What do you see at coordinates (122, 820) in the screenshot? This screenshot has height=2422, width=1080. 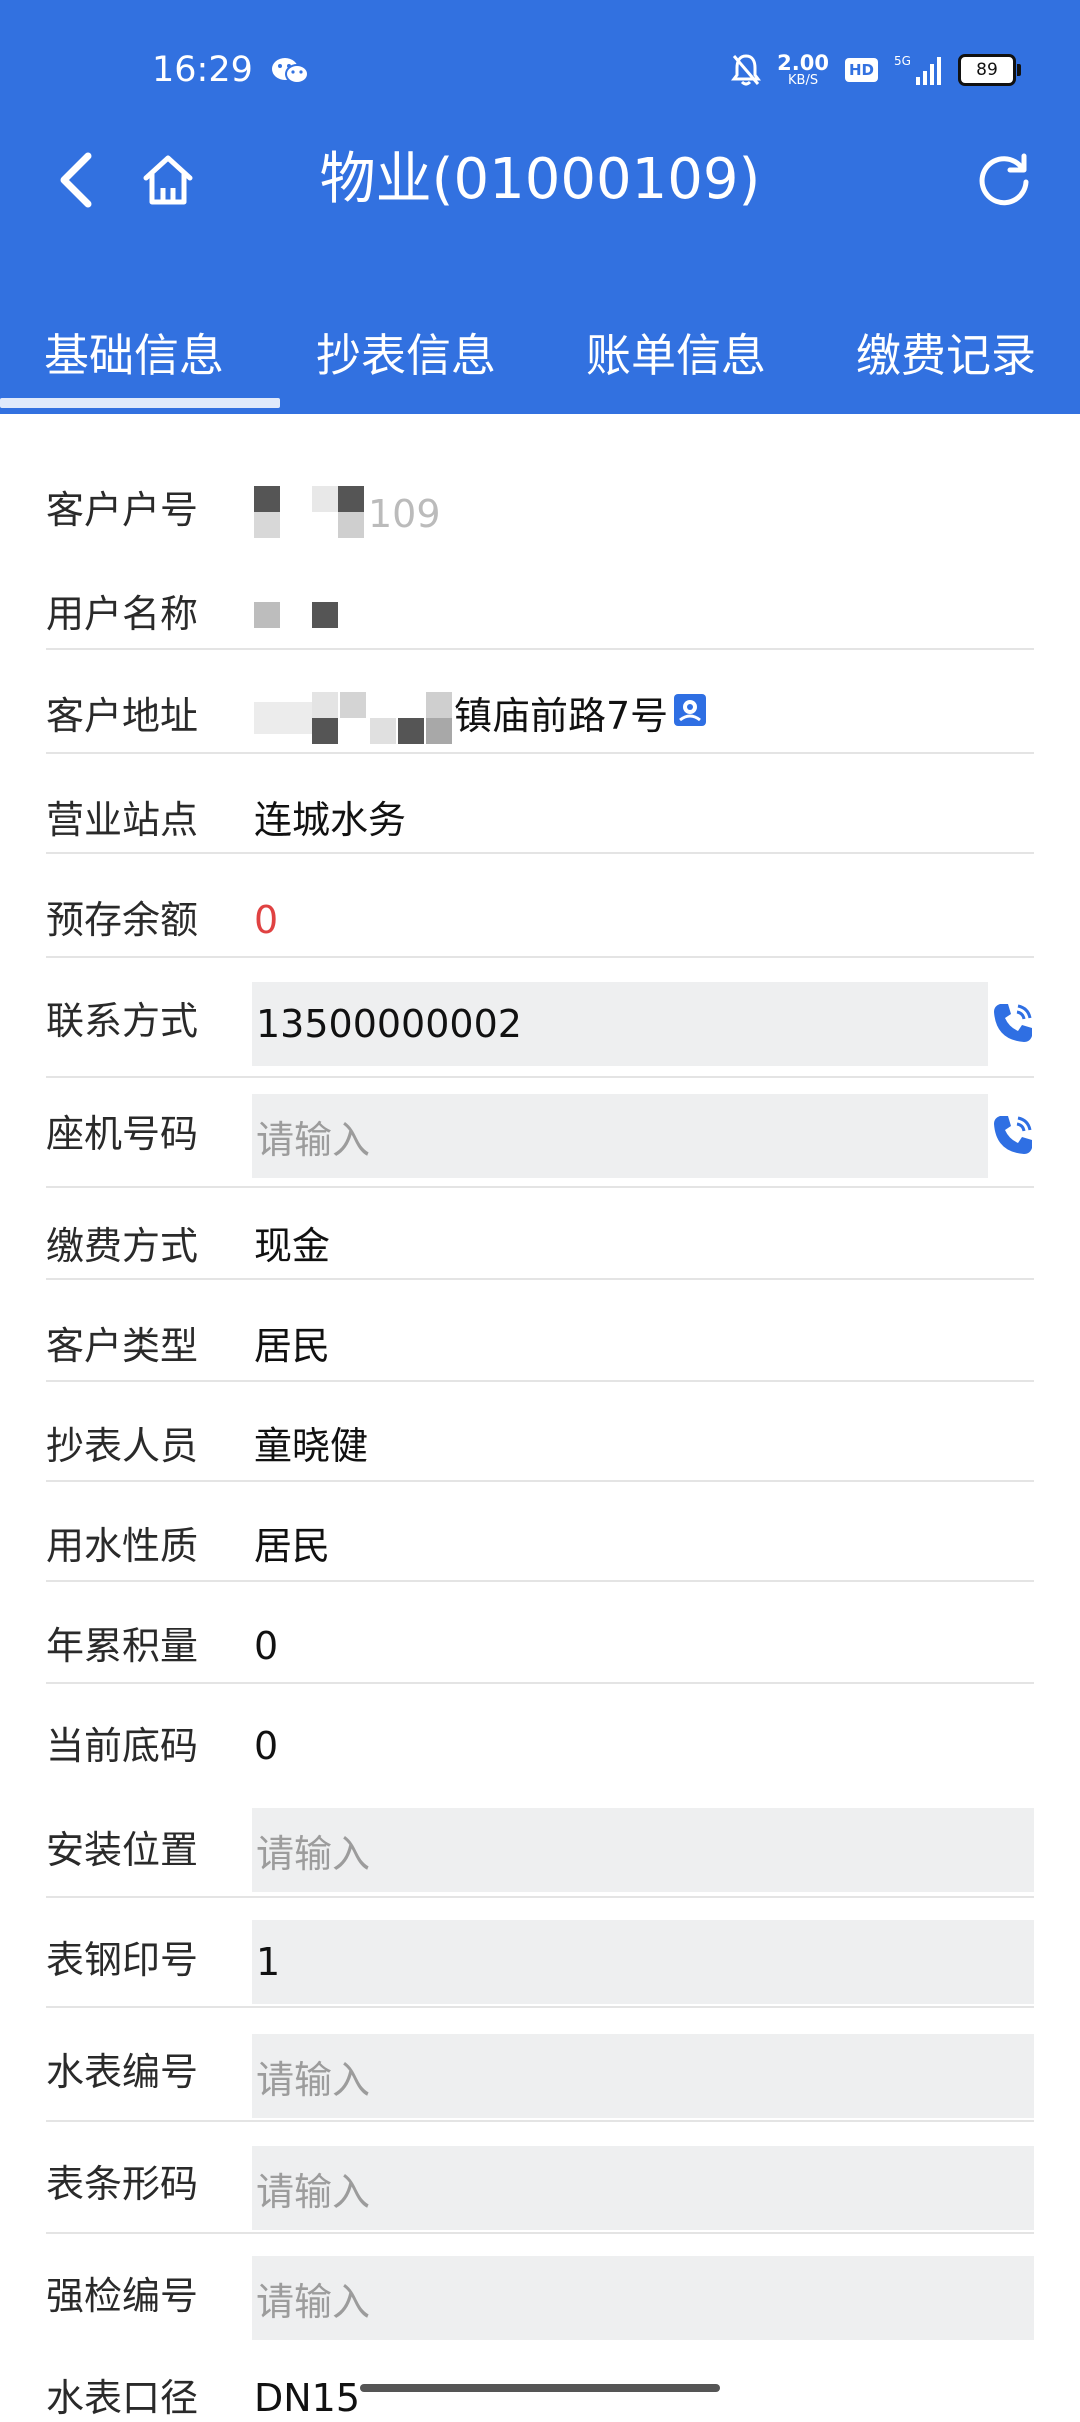 I see `field-label: 营业站点` at bounding box center [122, 820].